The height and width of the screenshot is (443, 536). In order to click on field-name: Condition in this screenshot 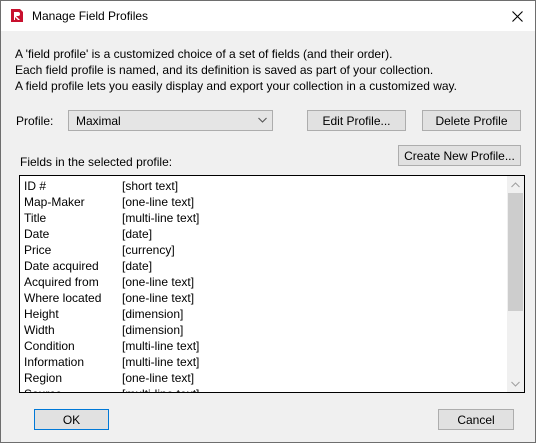, I will do `click(49, 346)`.